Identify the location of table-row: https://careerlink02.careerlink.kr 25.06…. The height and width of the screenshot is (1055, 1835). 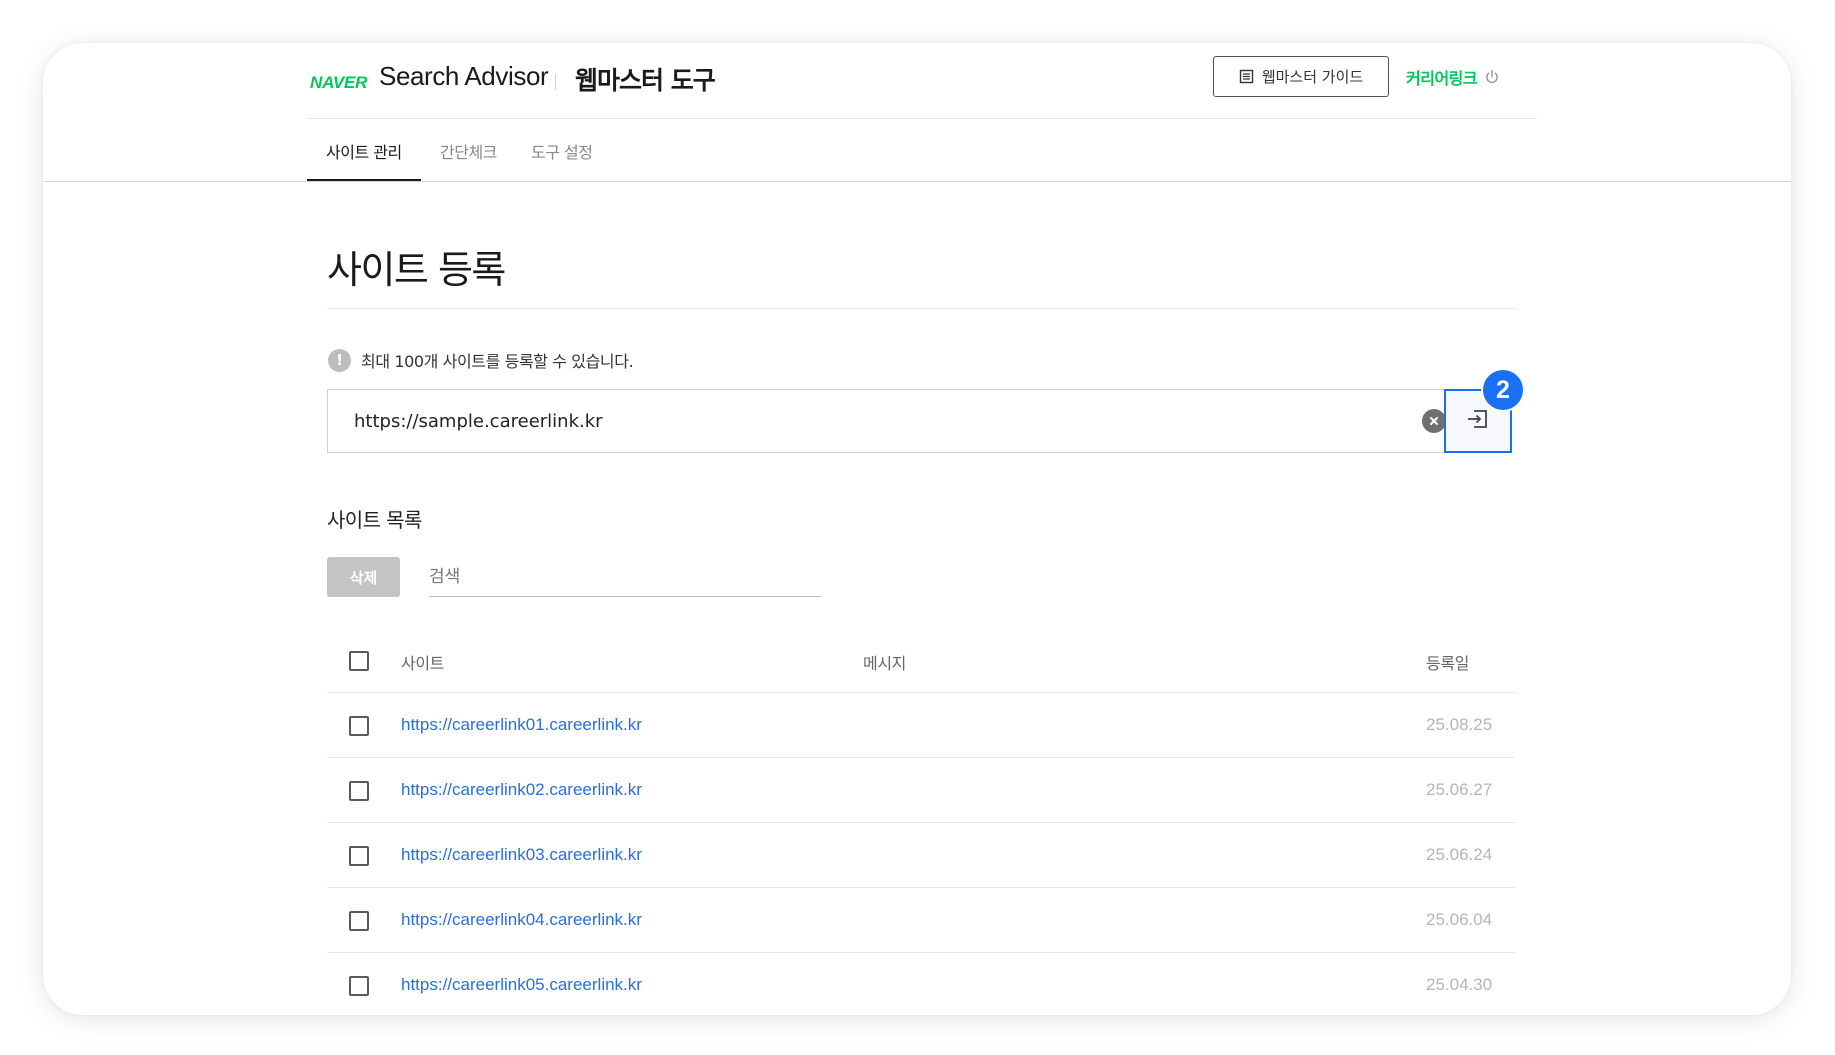
(921, 790).